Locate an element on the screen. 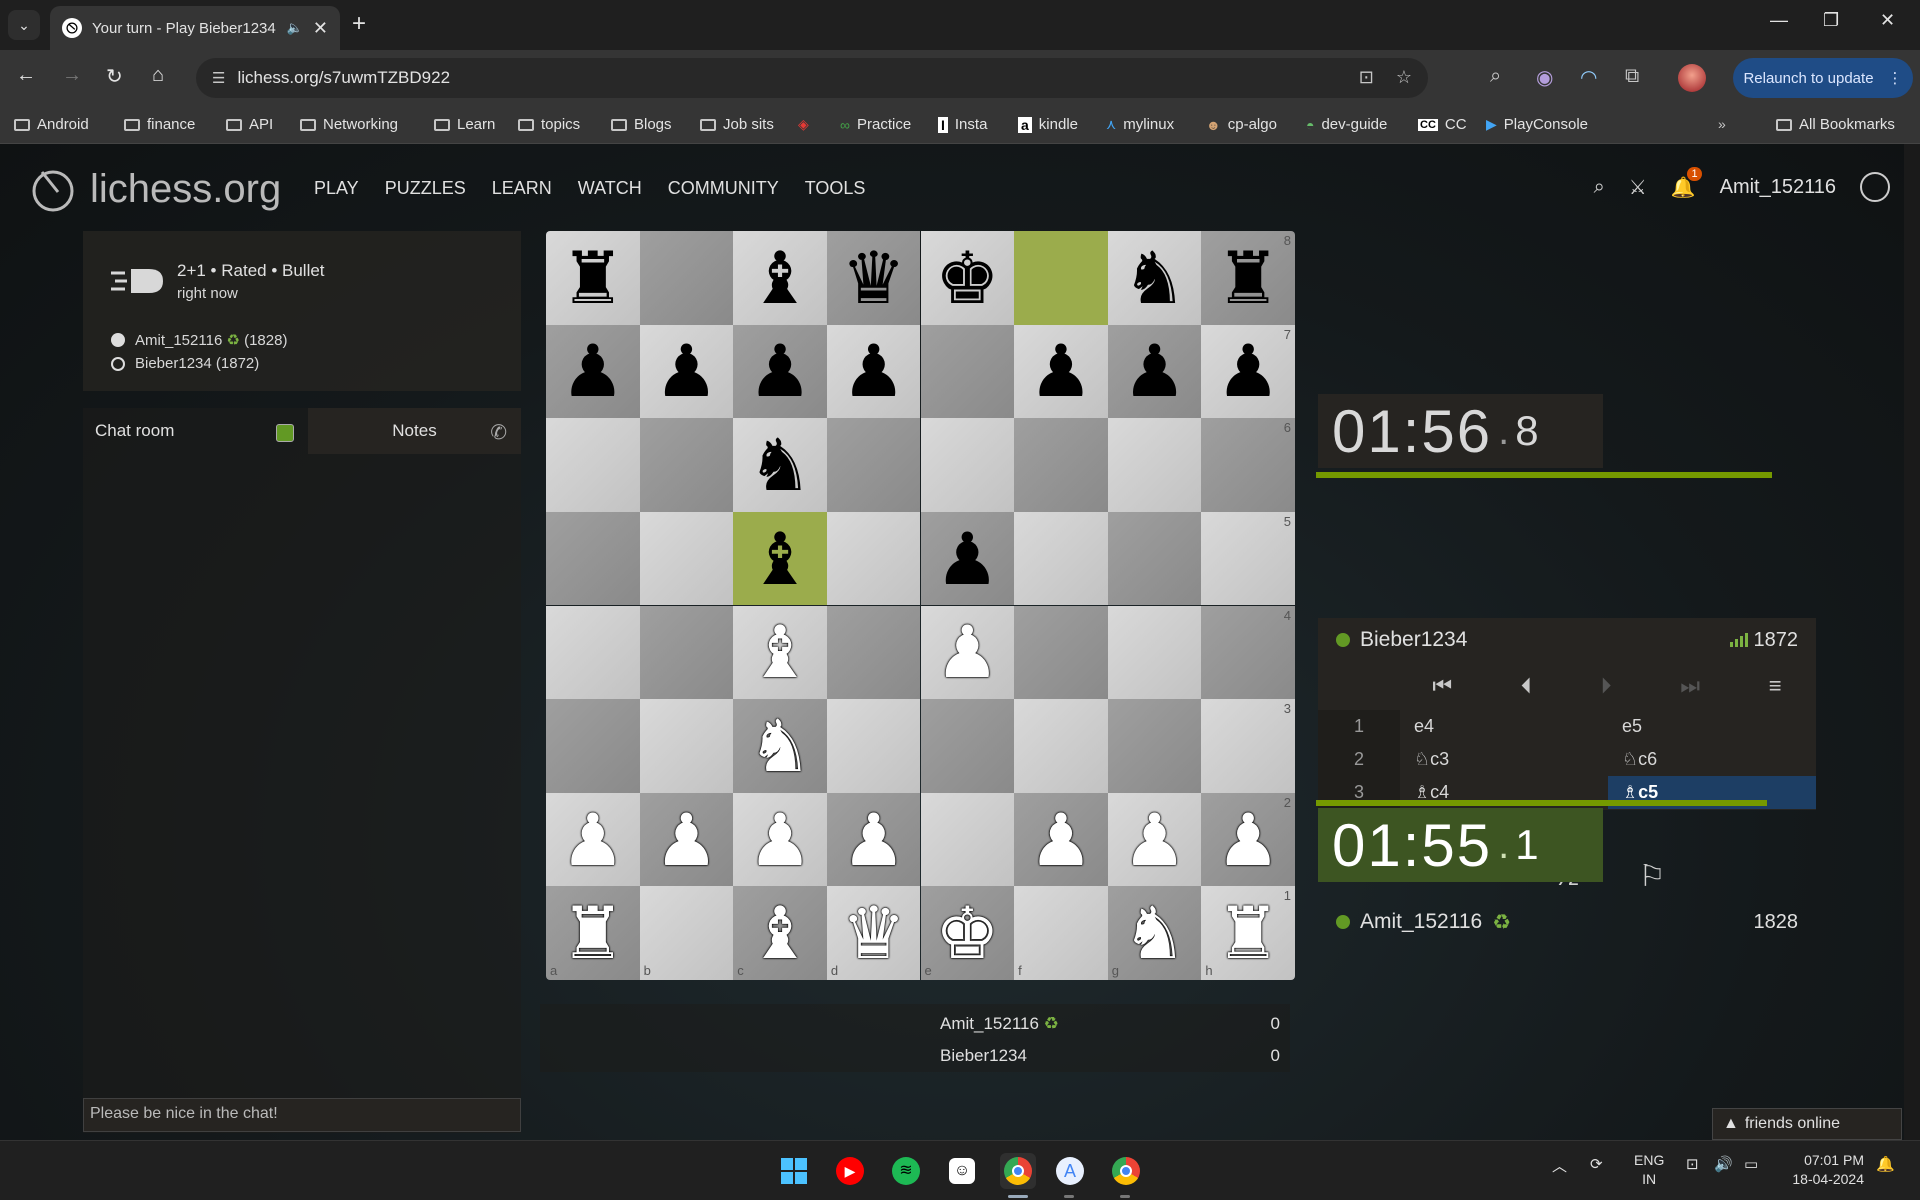 The width and height of the screenshot is (1920, 1200). square-b6 is located at coordinates (686, 465).